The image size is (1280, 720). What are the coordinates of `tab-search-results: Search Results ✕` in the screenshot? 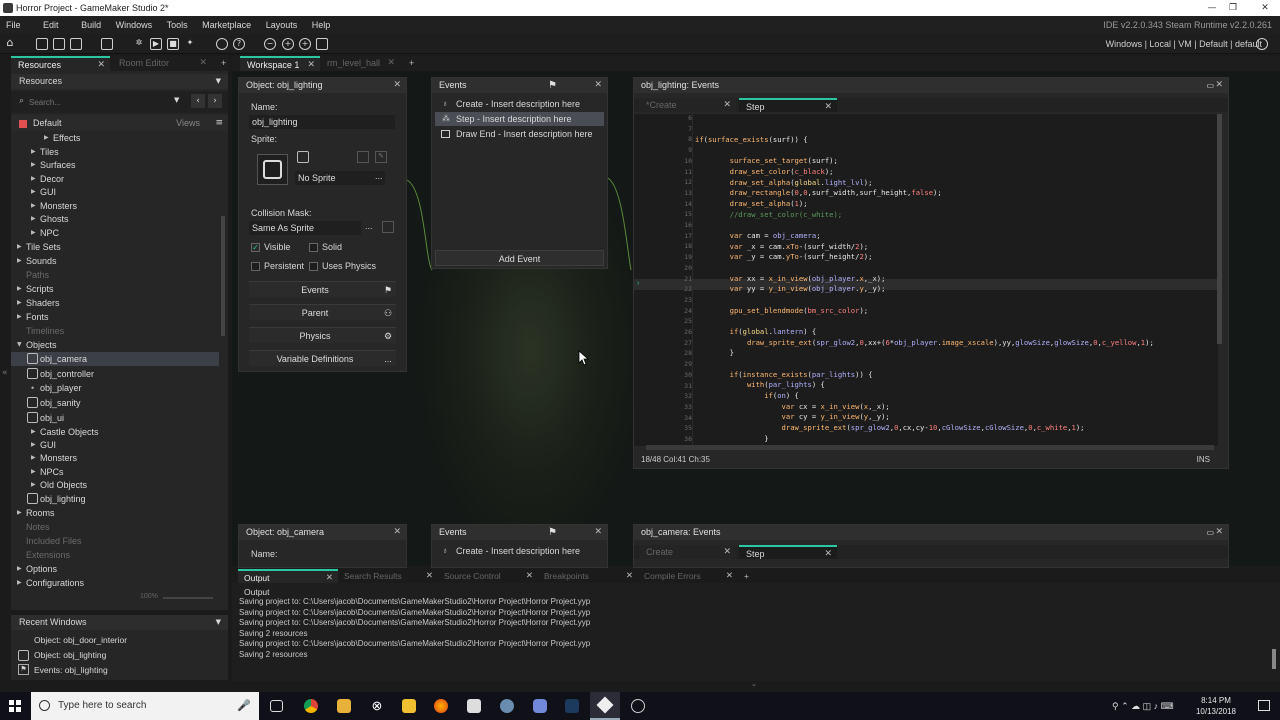 It's located at (388, 576).